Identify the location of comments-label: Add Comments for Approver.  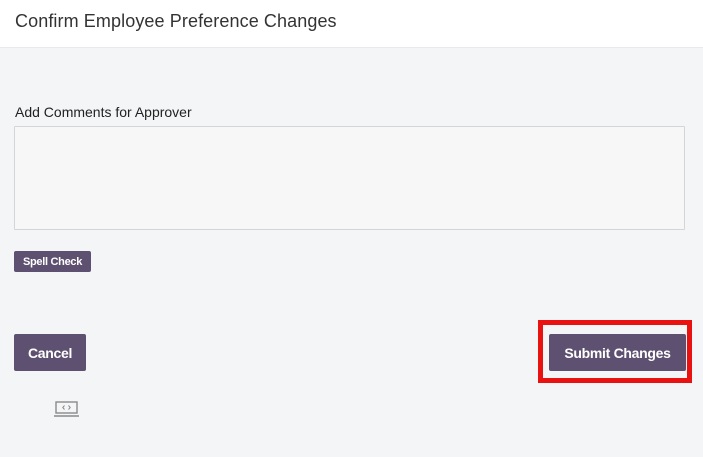
(103, 112).